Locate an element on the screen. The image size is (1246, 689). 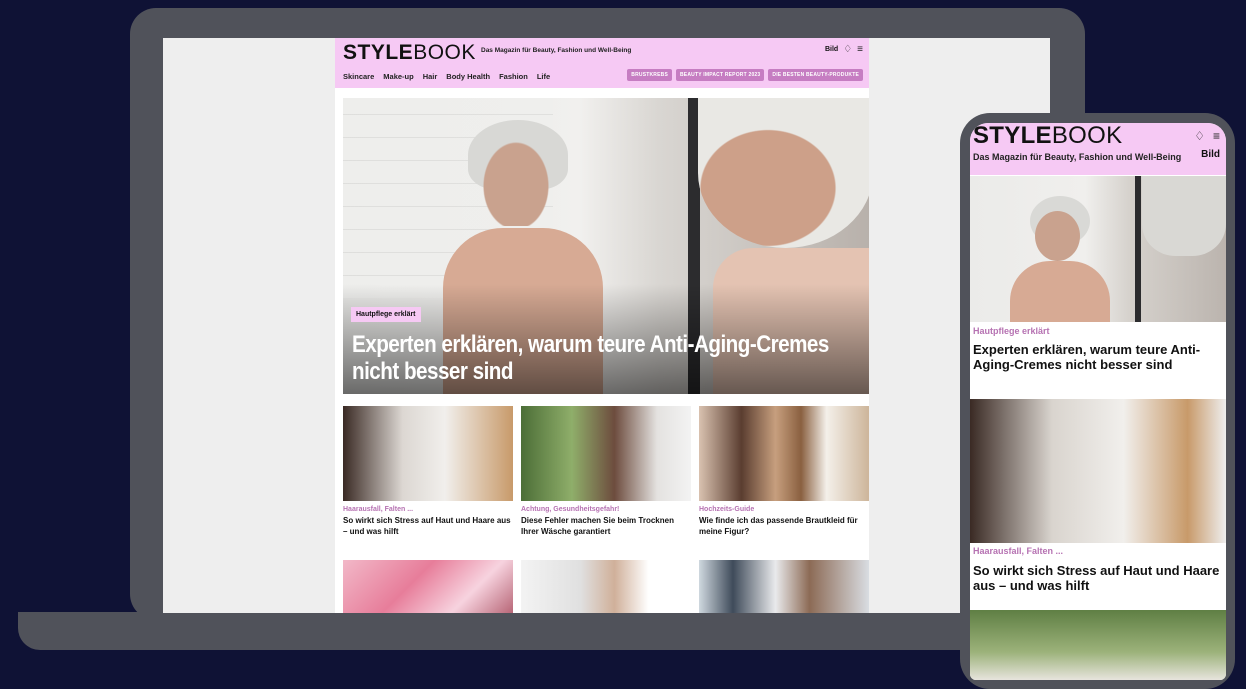
header-icons: Bild ♢ ≡ is located at coordinates (844, 49).